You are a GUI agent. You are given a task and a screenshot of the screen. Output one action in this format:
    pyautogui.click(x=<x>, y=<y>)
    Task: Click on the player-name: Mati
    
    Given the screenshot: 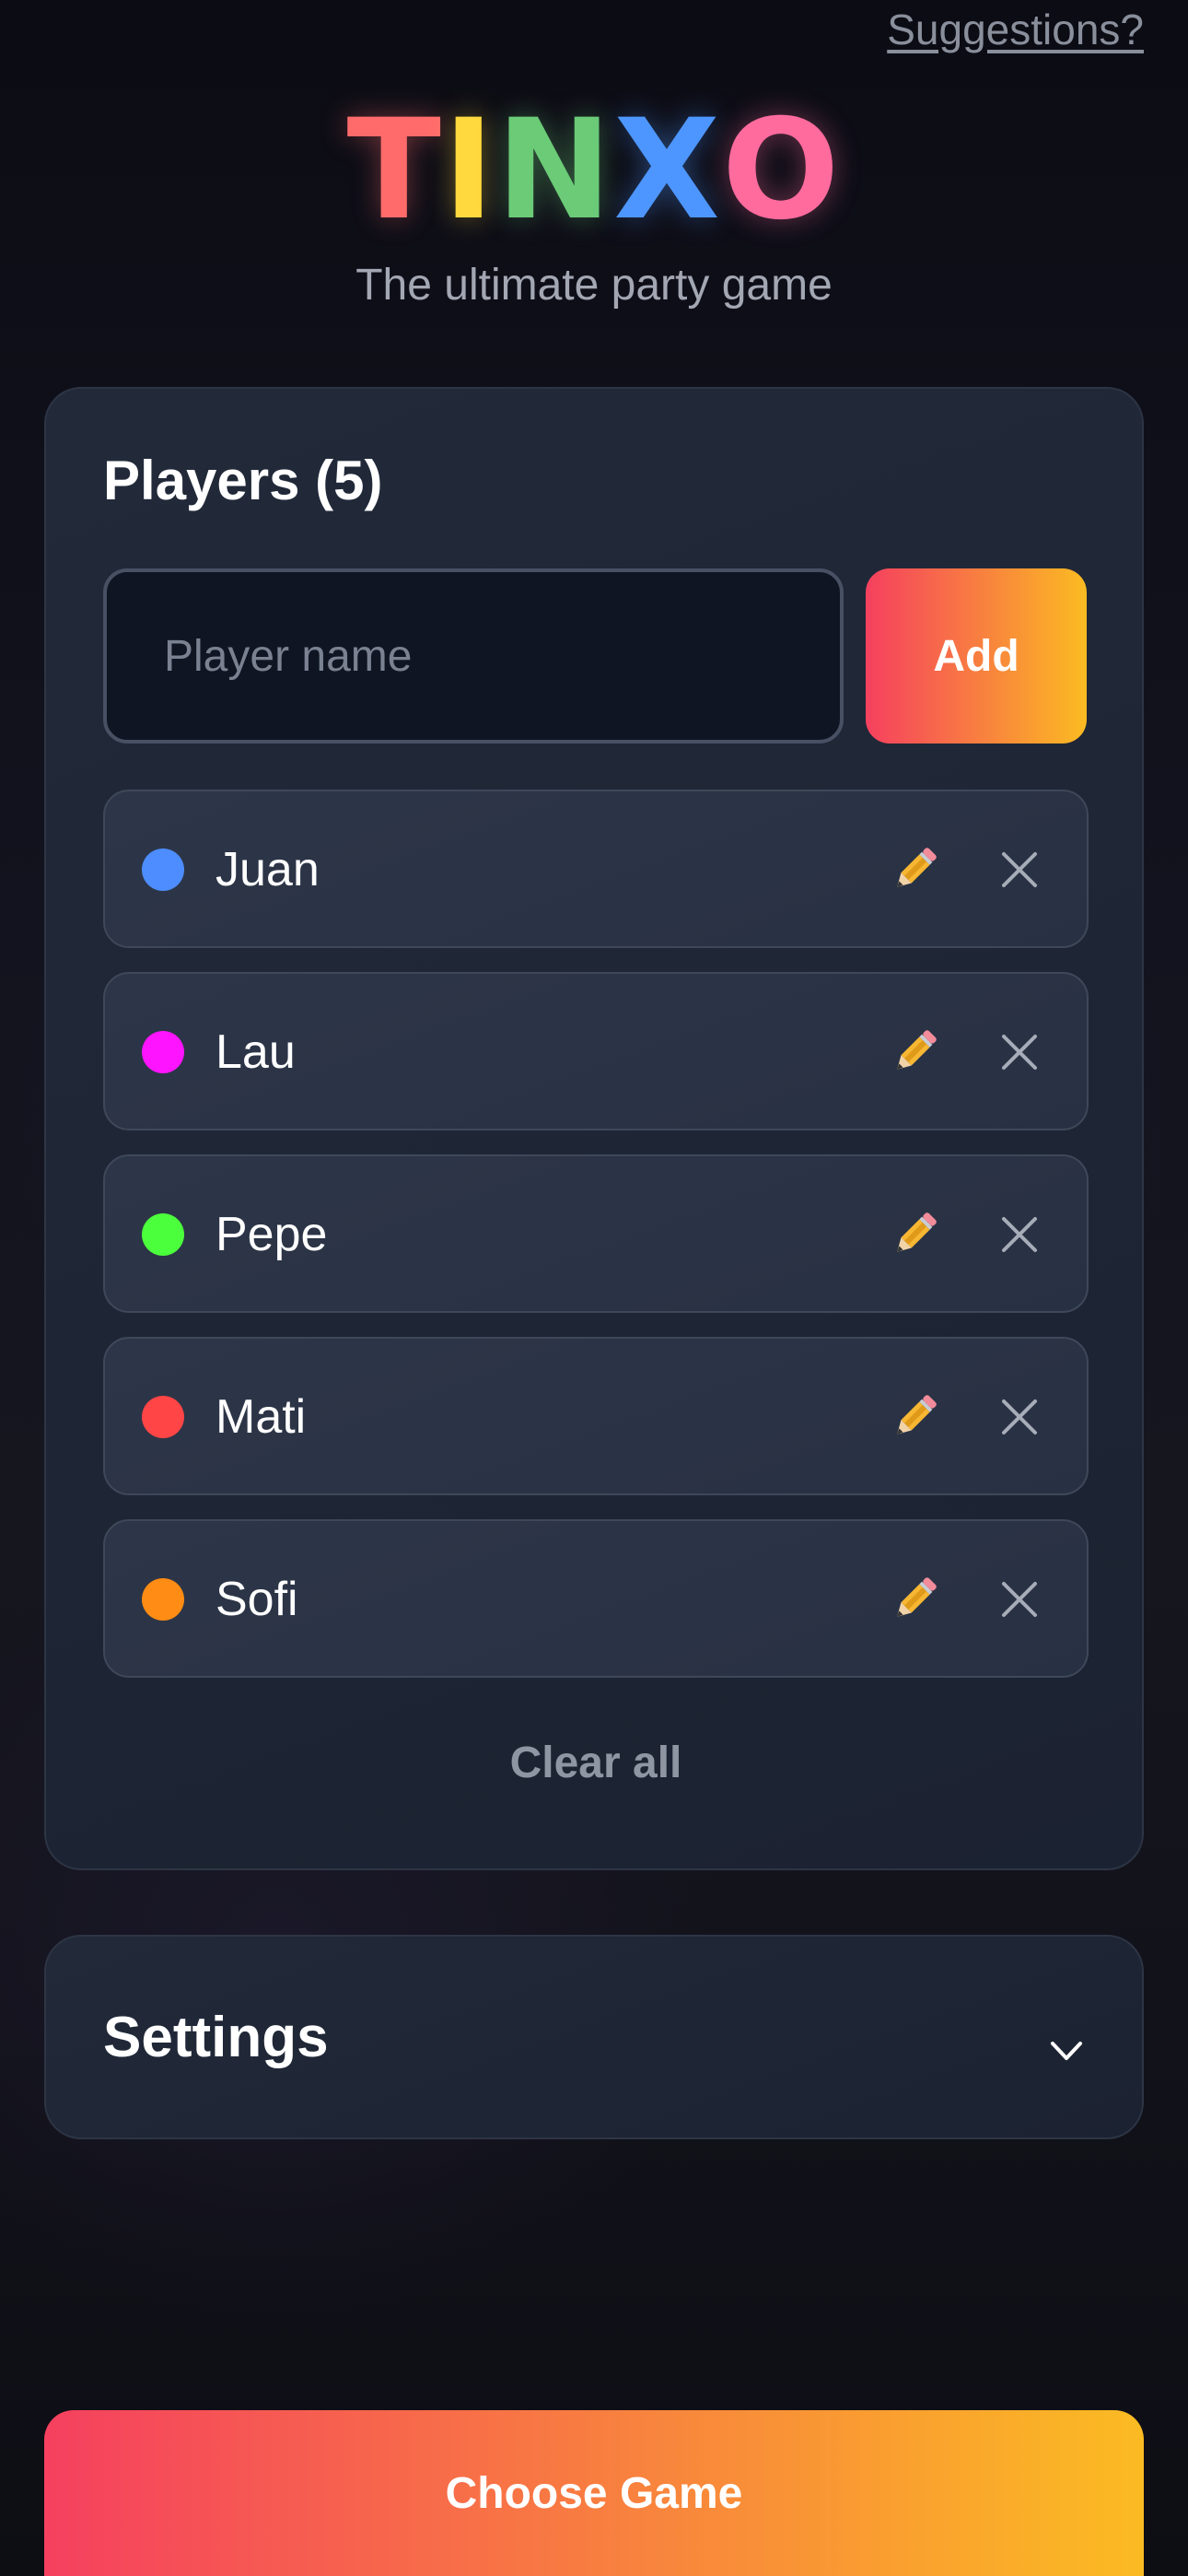 What is the action you would take?
    pyautogui.click(x=261, y=1417)
    